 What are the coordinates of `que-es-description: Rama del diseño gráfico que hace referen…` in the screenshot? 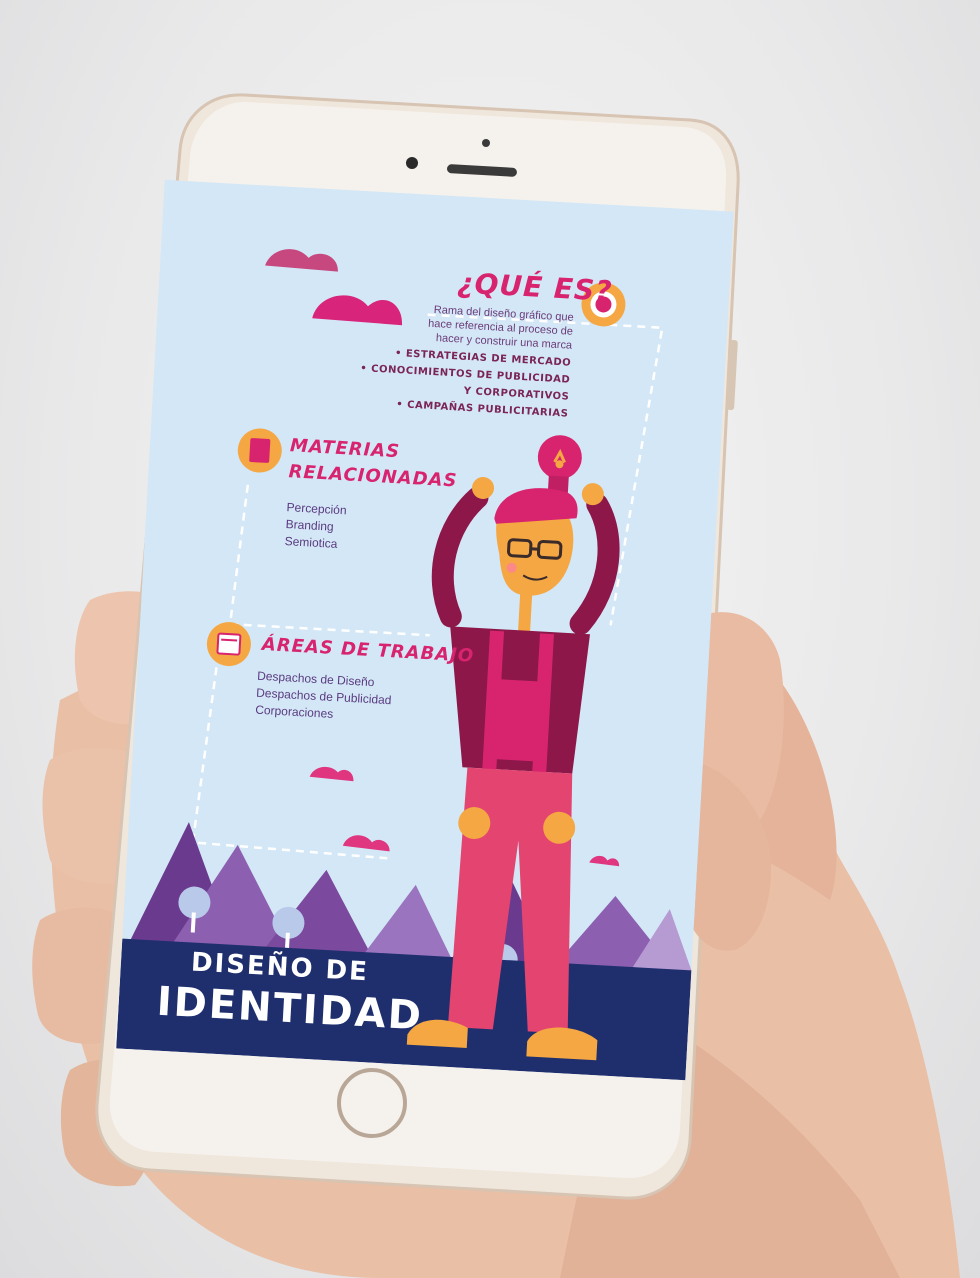 It's located at (493, 327).